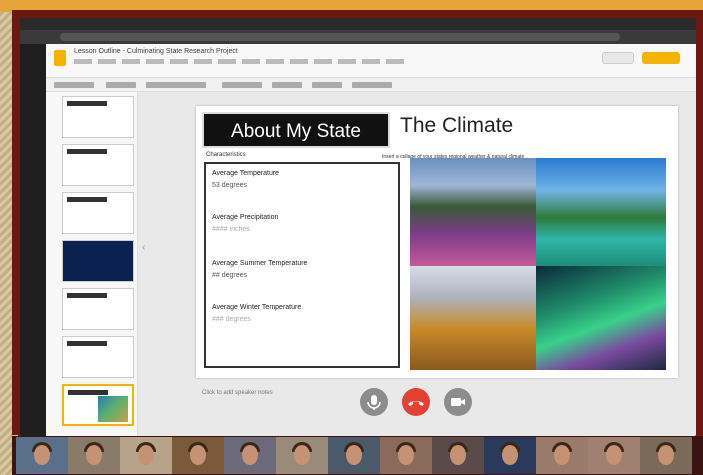 Image resolution: width=703 pixels, height=475 pixels. I want to click on field-value: #### inches, so click(231, 229).